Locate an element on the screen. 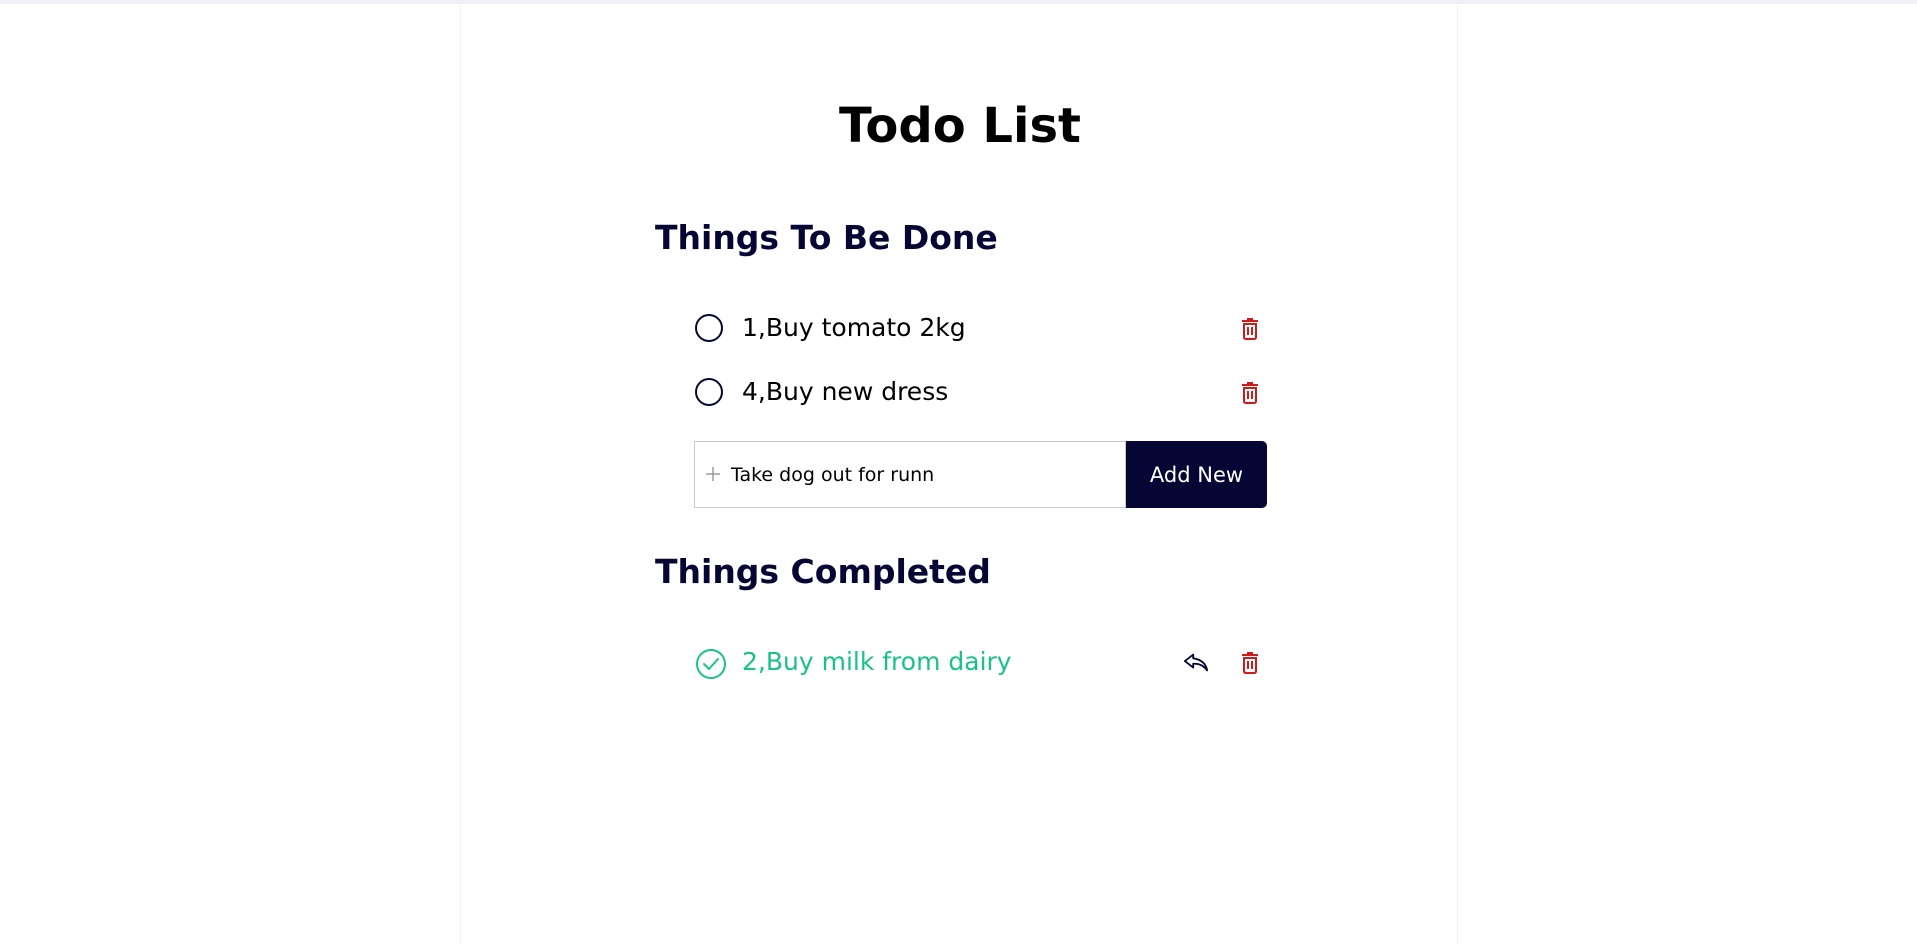  completed-item-label: 2,Buy milk from dairy is located at coordinates (877, 661).